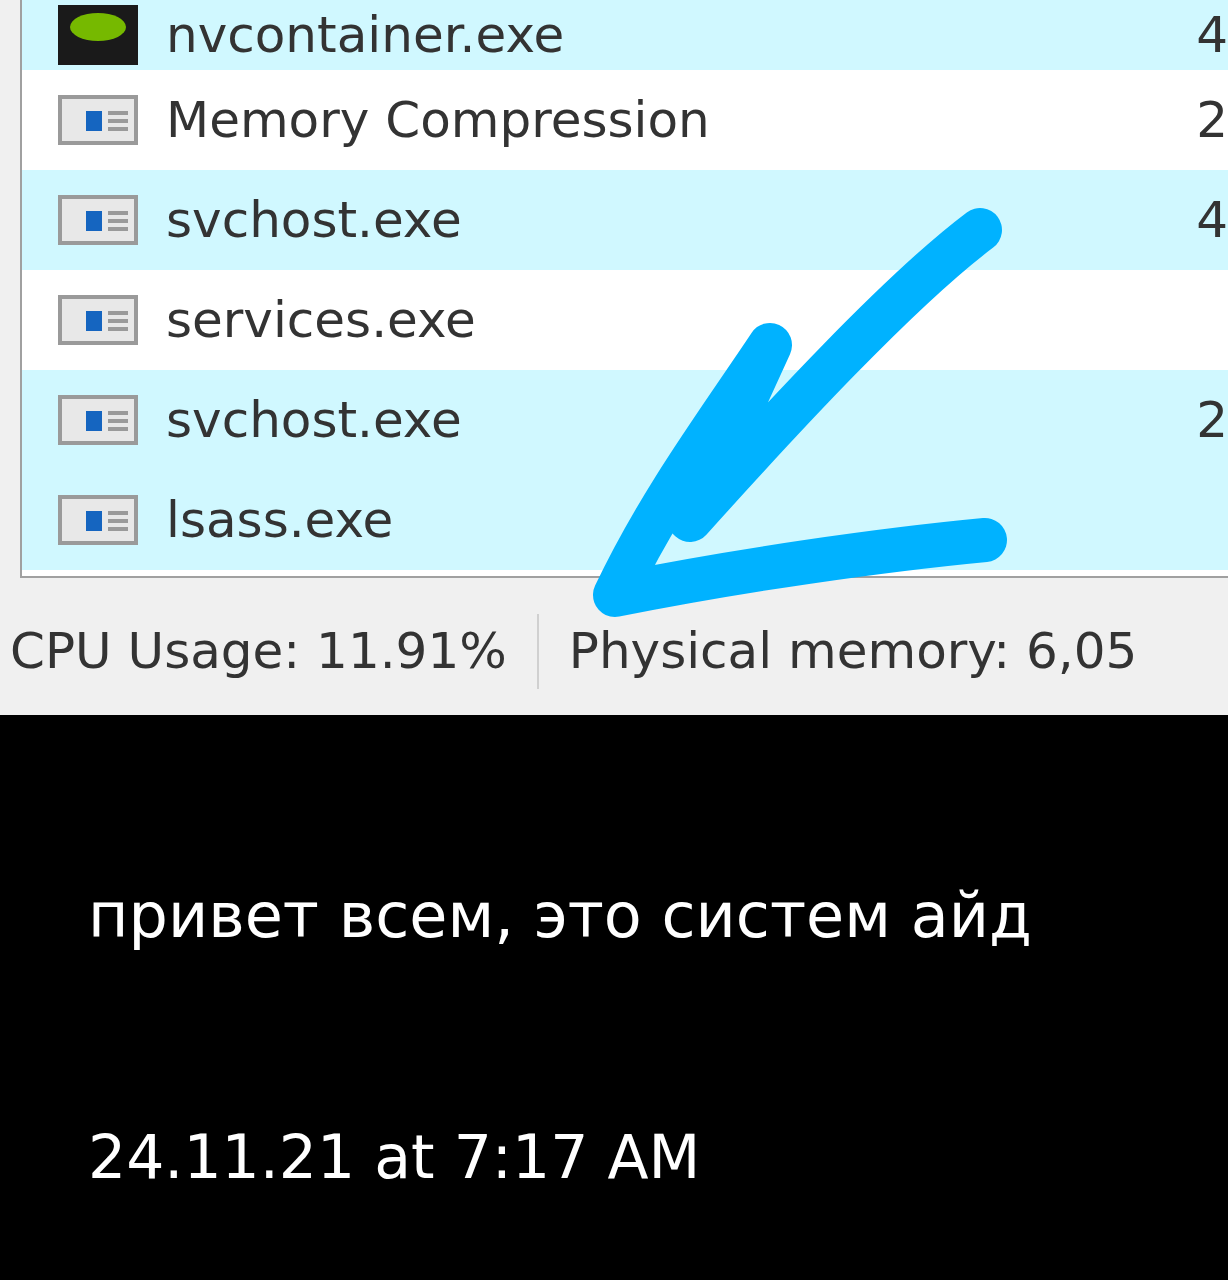  I want to click on process-row: nvcontainer.exe 4, so click(625, 35).